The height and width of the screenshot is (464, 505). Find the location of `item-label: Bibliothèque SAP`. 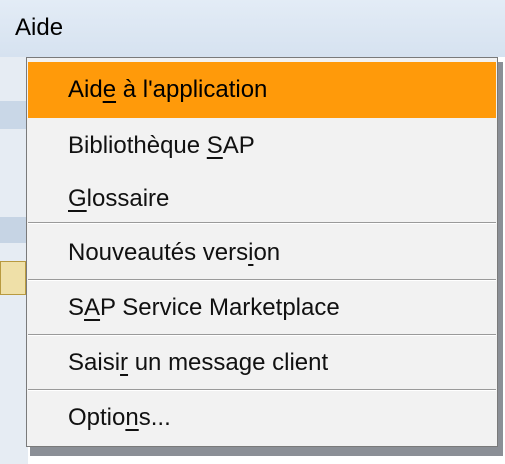

item-label: Bibliothèque SAP is located at coordinates (161, 145).